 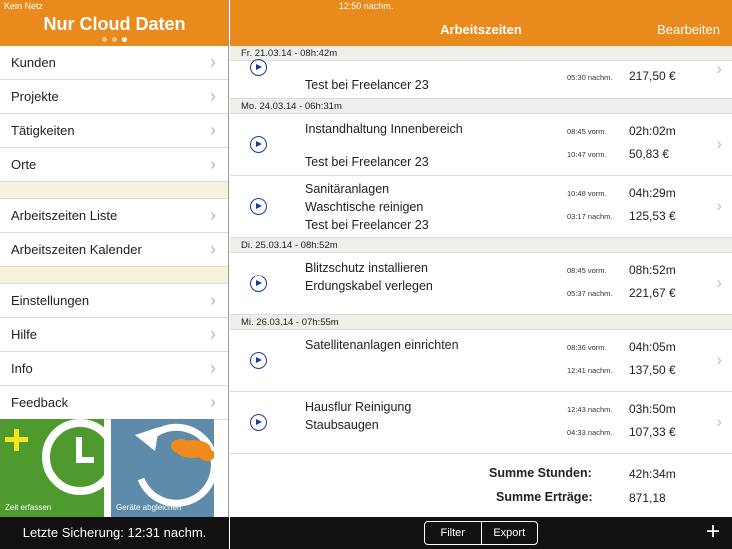 I want to click on sync-caption: Geräte abgleichen, so click(x=149, y=507).